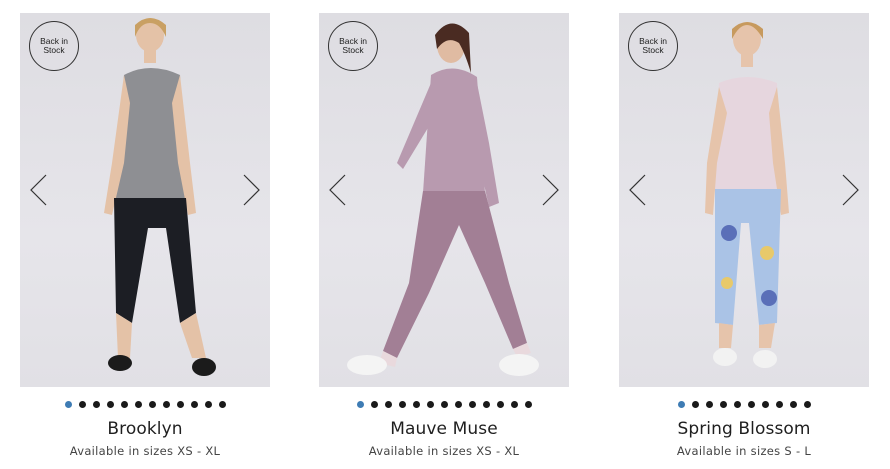 The width and height of the screenshot is (890, 469). Describe the element at coordinates (744, 451) in the screenshot. I see `product-sizes: Available in sizes S - L` at that location.